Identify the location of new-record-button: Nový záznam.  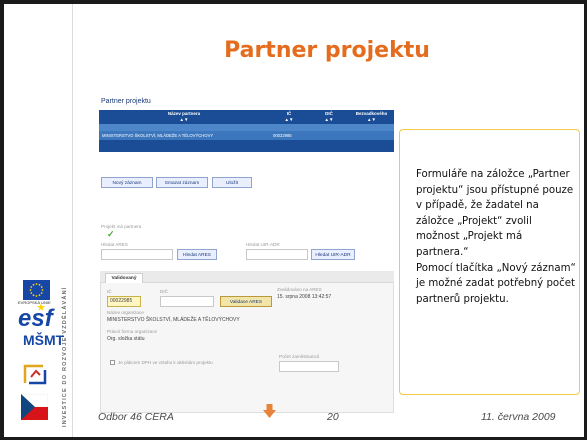
(127, 182).